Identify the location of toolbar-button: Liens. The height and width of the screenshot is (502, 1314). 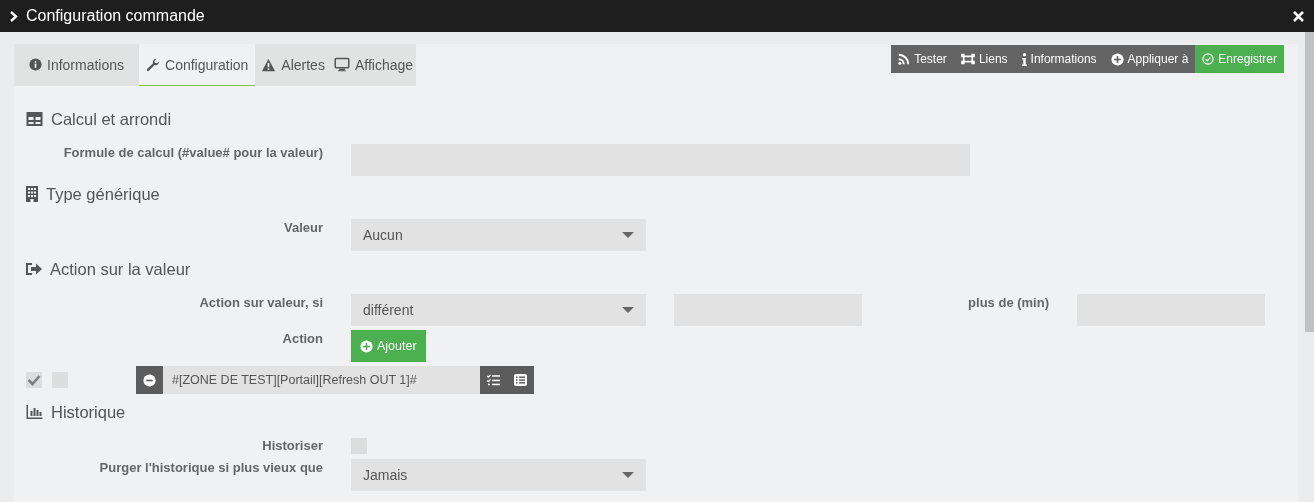
(984, 59).